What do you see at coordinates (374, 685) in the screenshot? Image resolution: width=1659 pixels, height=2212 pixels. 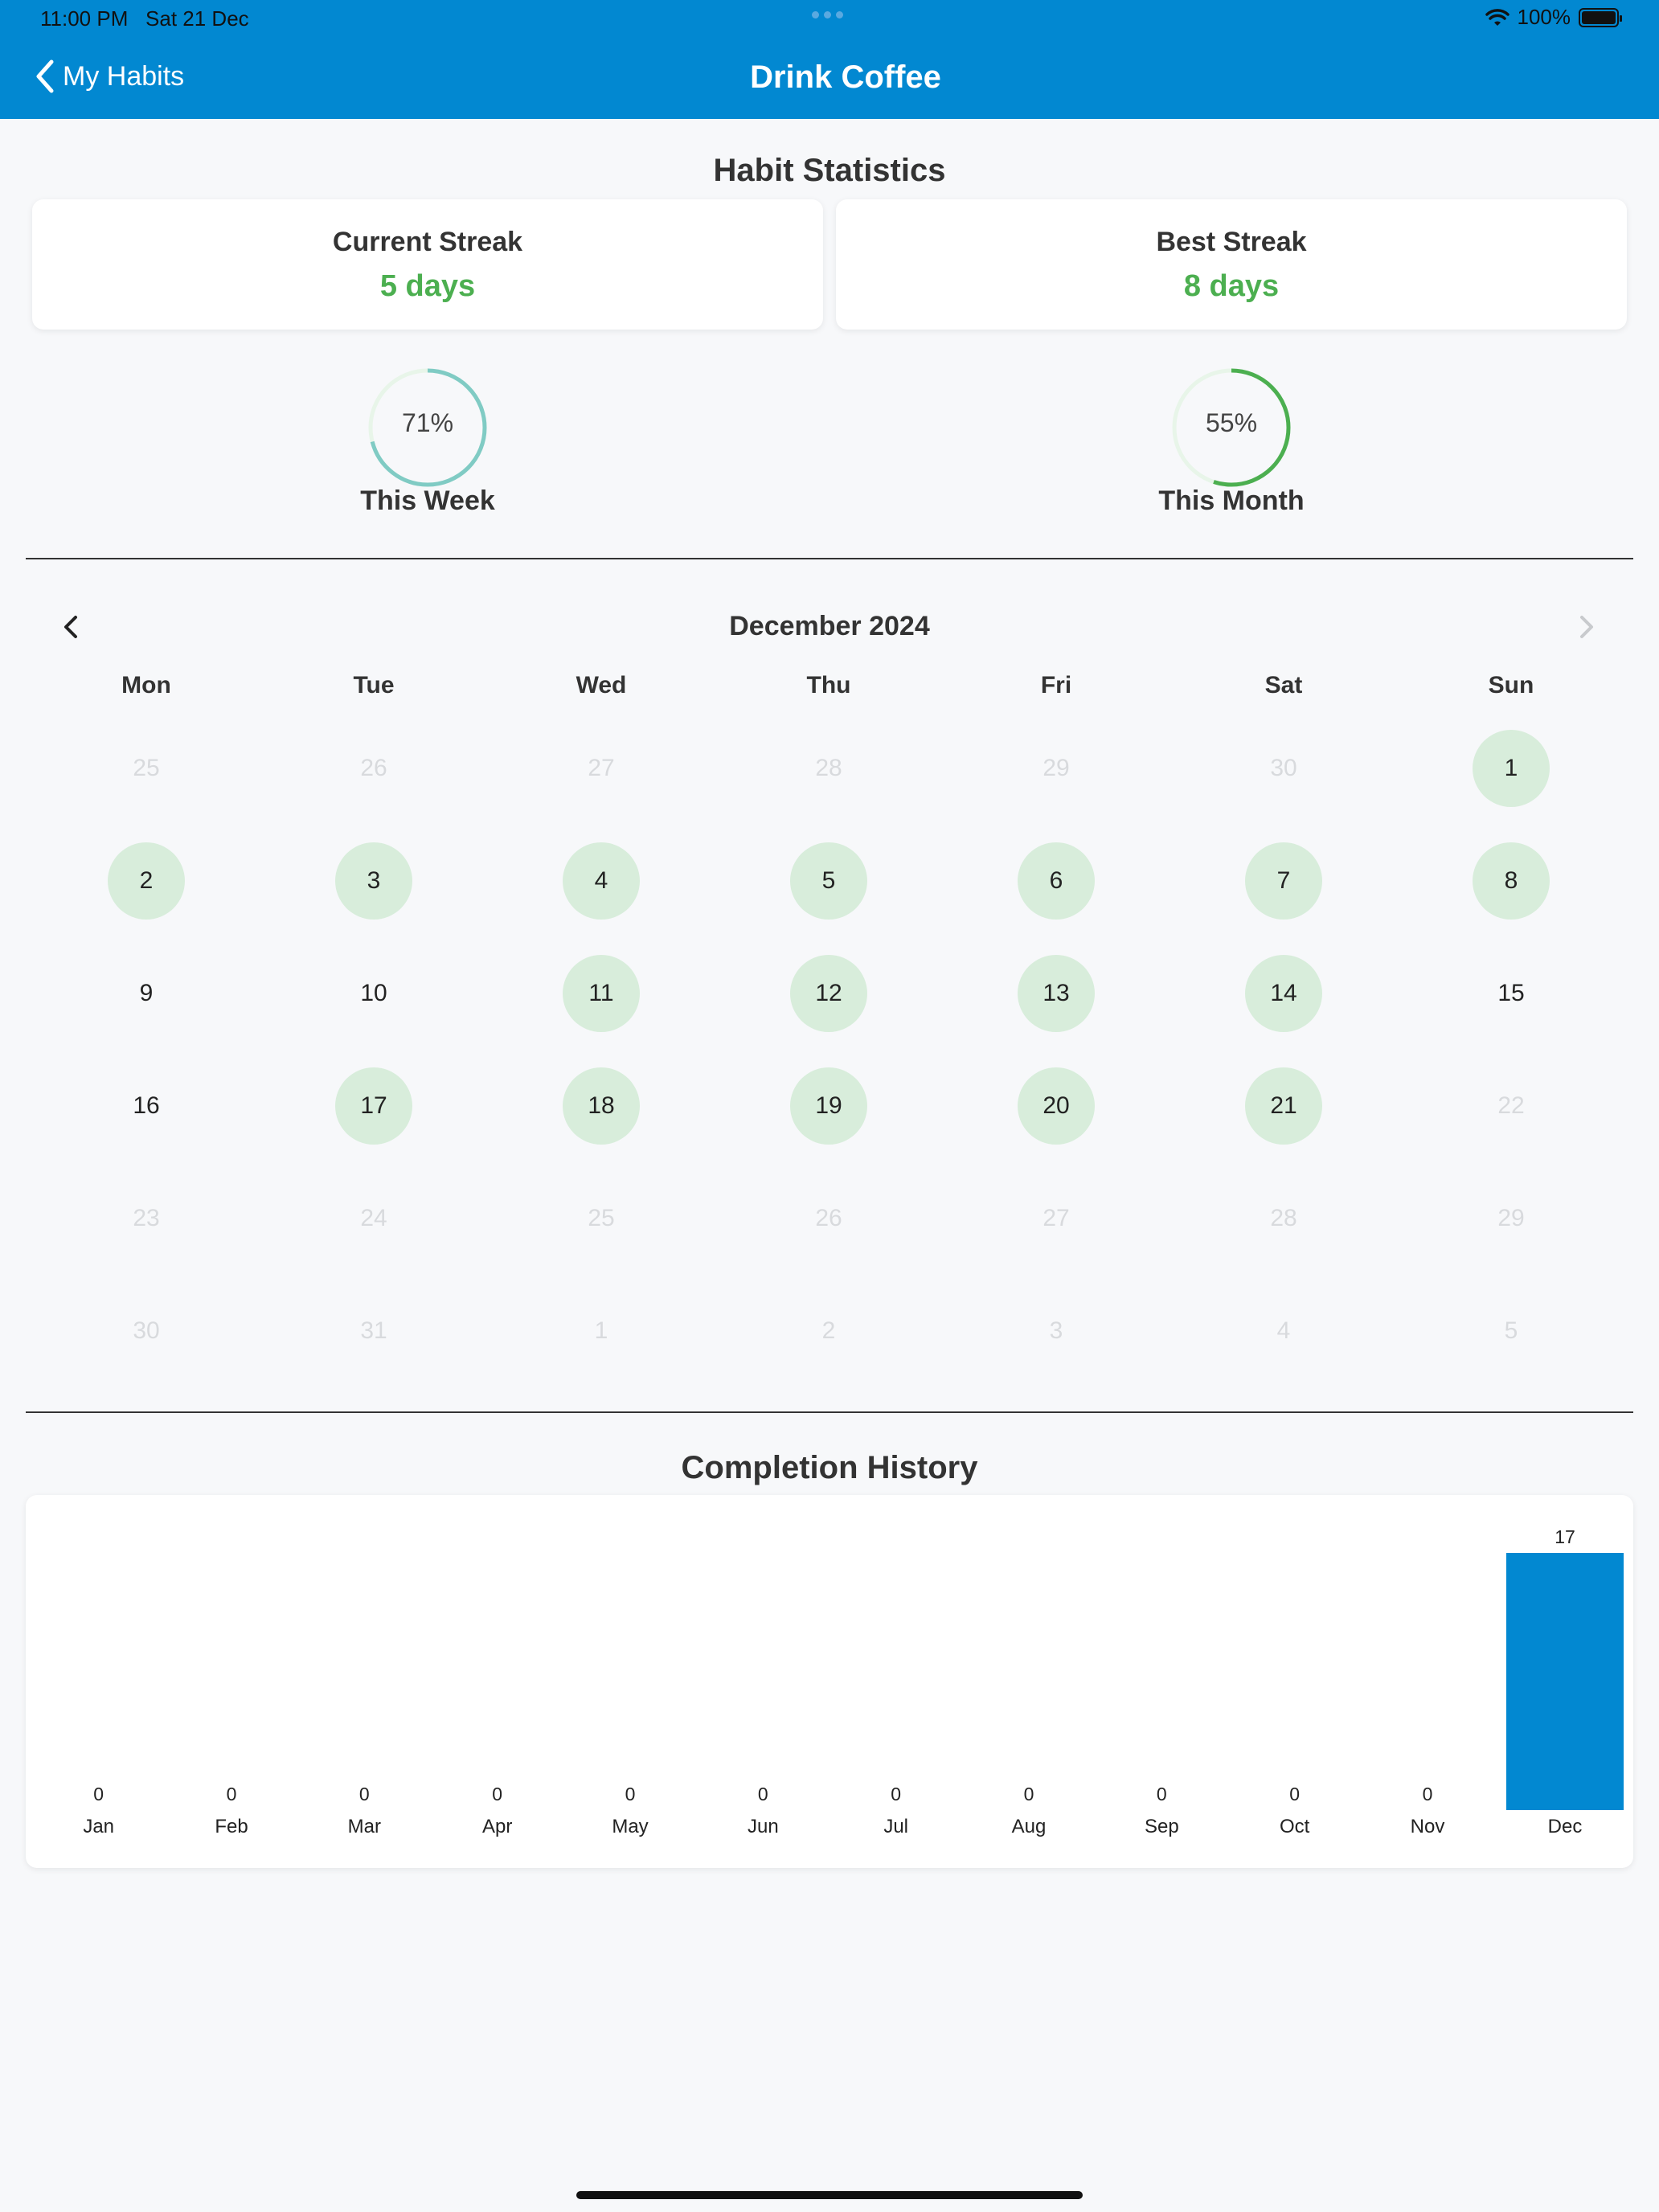 I see `weekday-tue: Tue` at bounding box center [374, 685].